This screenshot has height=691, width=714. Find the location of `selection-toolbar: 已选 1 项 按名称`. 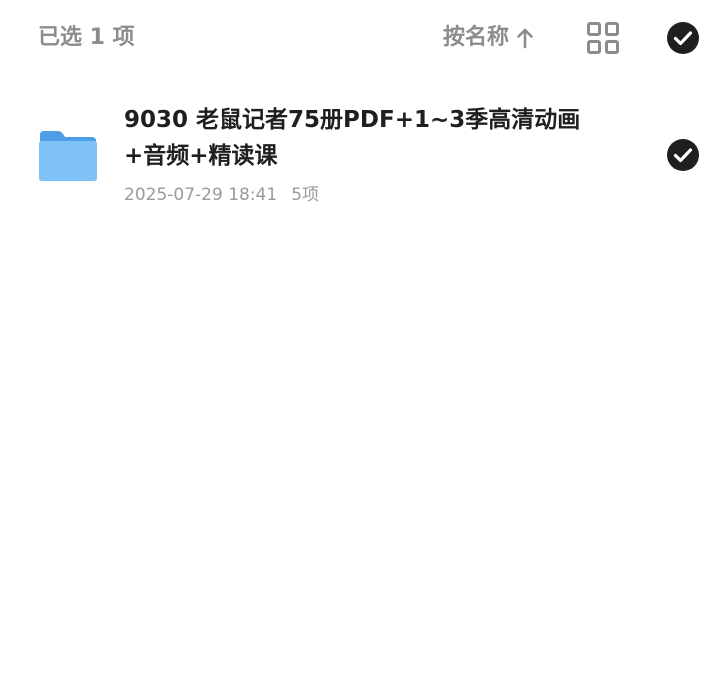

selection-toolbar: 已选 1 项 按名称 is located at coordinates (357, 39).